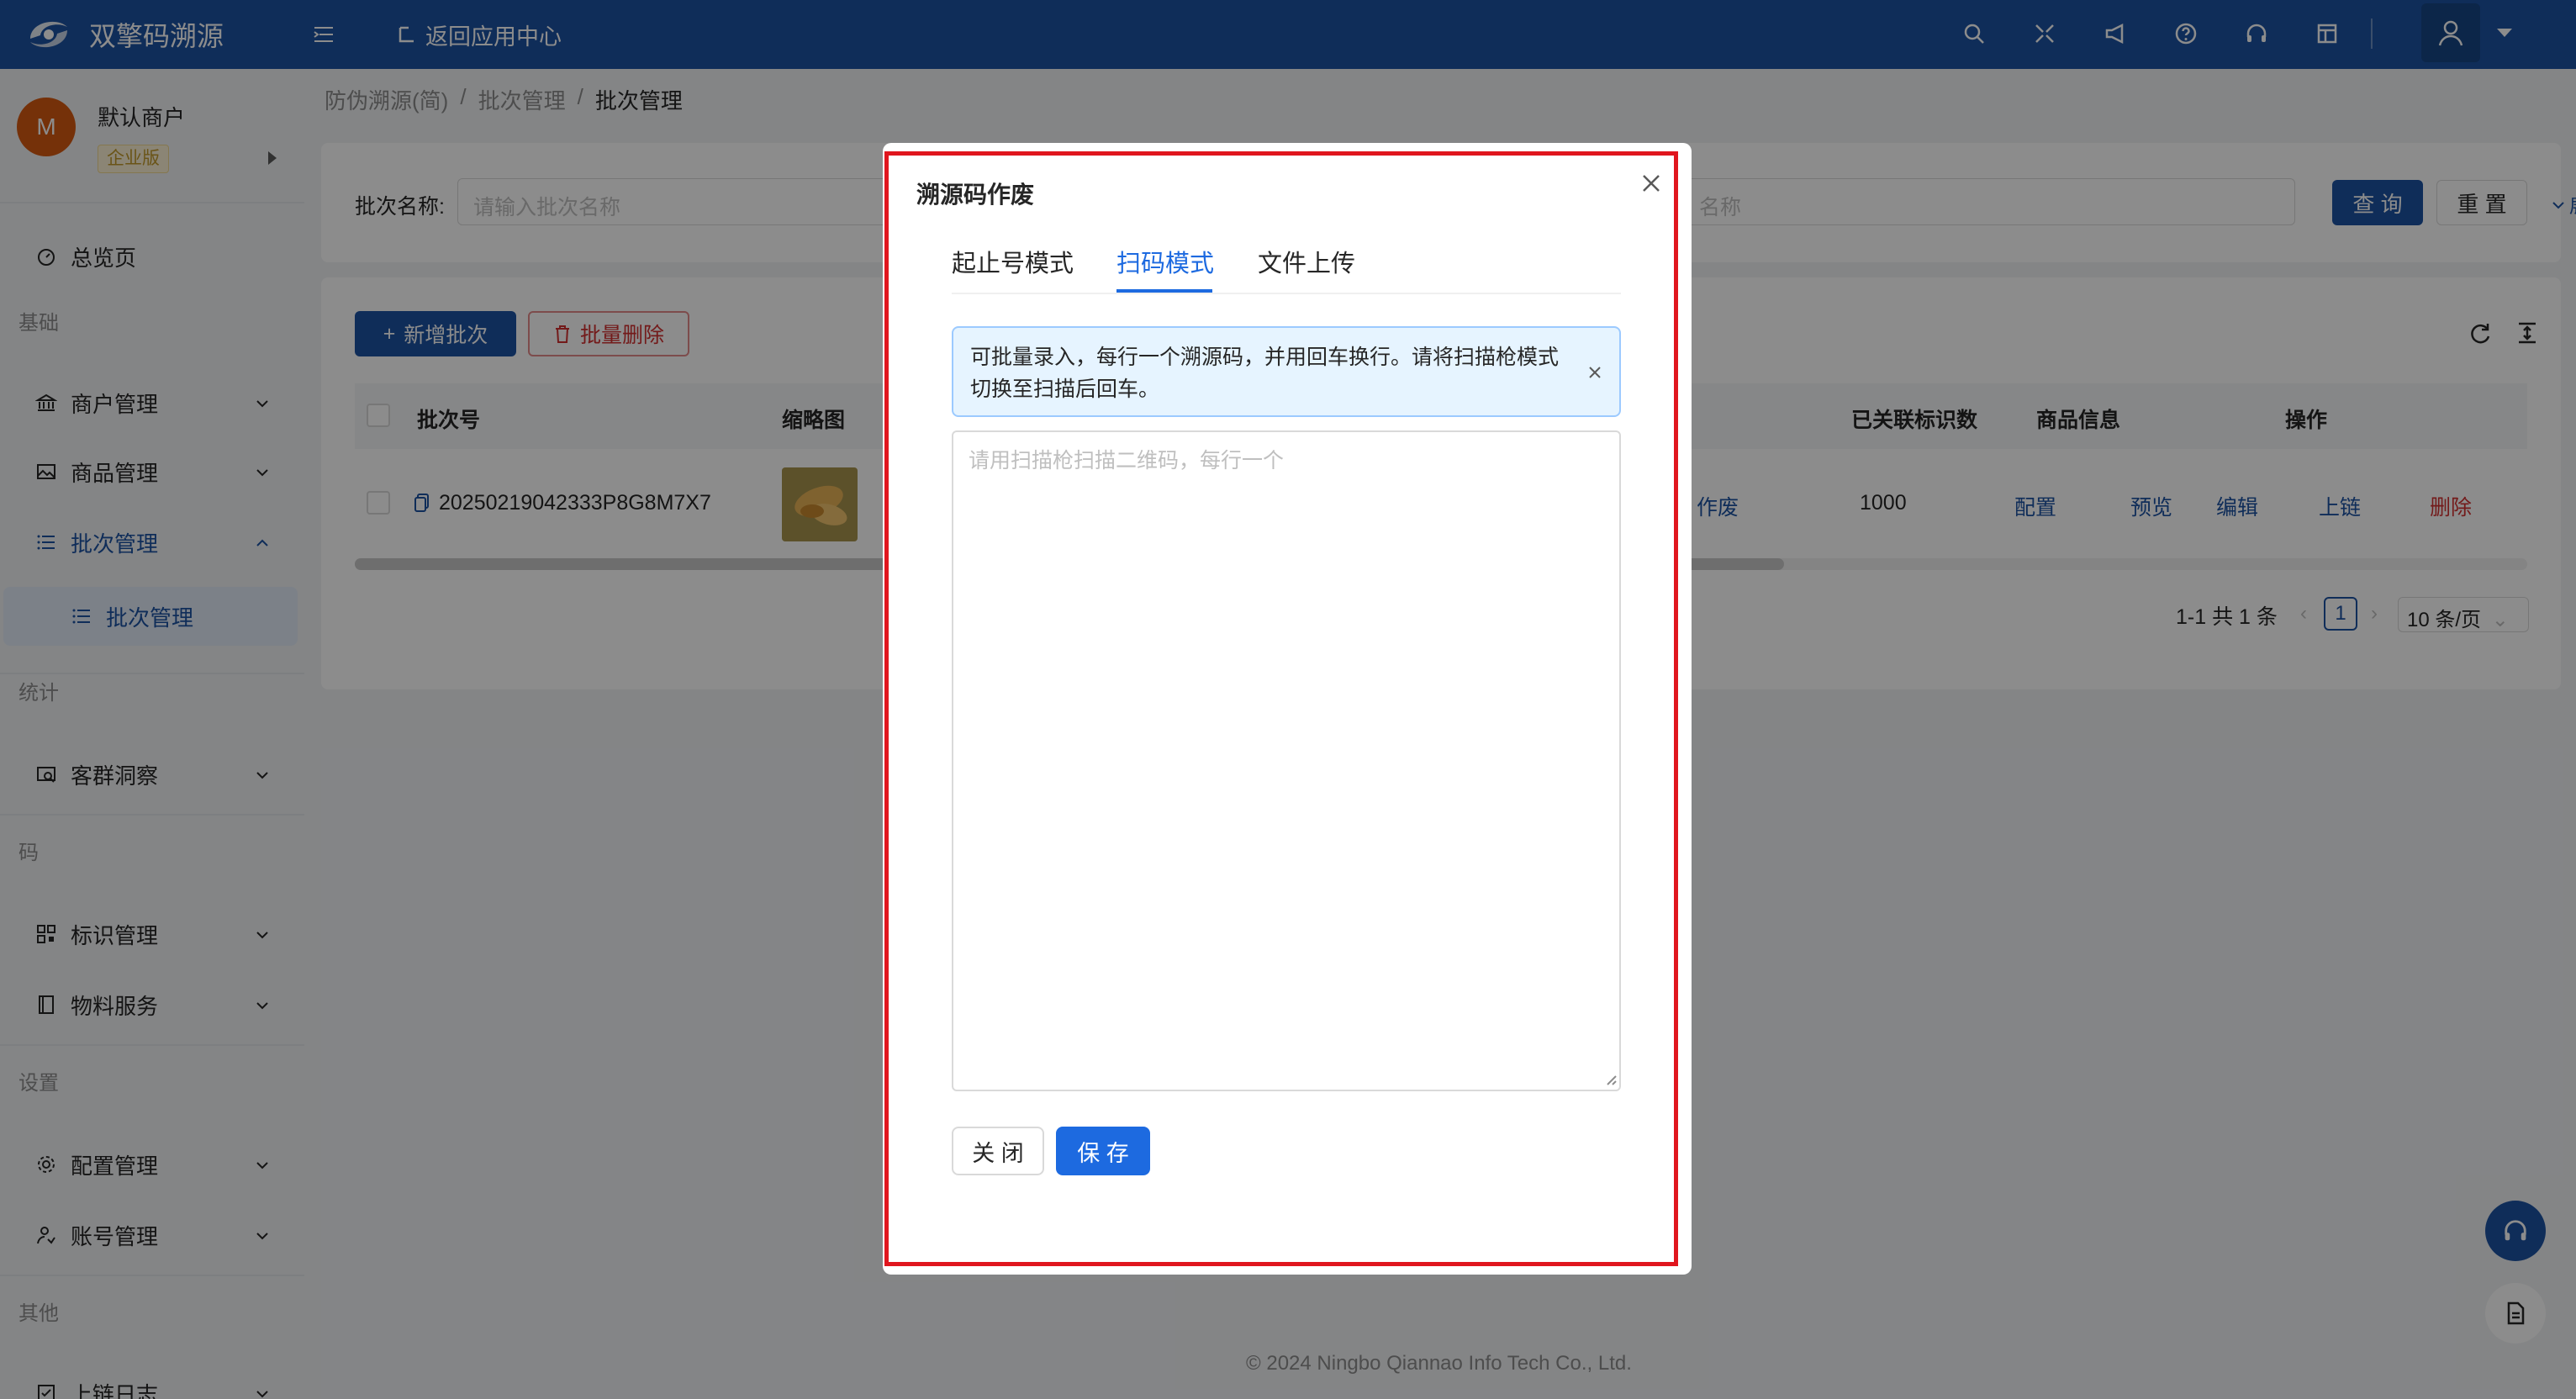 The width and height of the screenshot is (2576, 1399). What do you see at coordinates (1127, 460) in the screenshot?
I see `textarea-placeholder: 请用扫描枪扫描二维码，每行一个` at bounding box center [1127, 460].